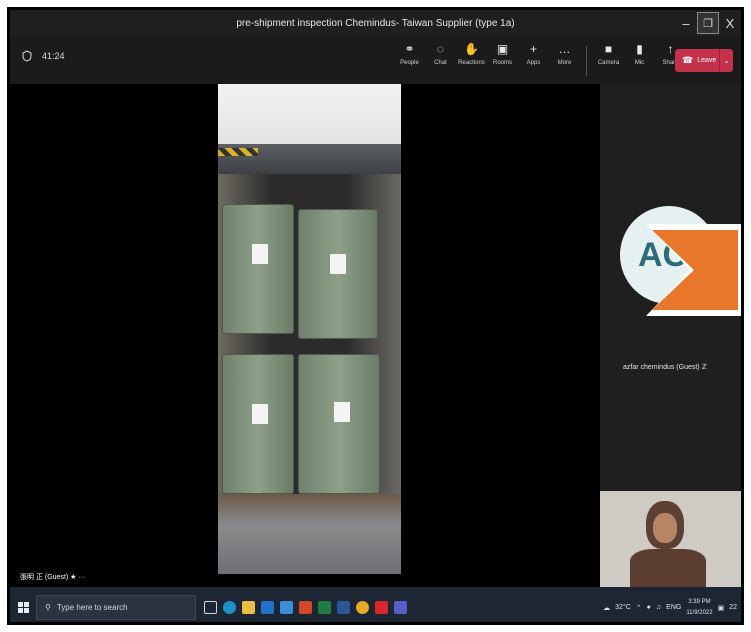 This screenshot has width=751, height=632. Describe the element at coordinates (210, 607) in the screenshot. I see `task-view-icon` at that location.